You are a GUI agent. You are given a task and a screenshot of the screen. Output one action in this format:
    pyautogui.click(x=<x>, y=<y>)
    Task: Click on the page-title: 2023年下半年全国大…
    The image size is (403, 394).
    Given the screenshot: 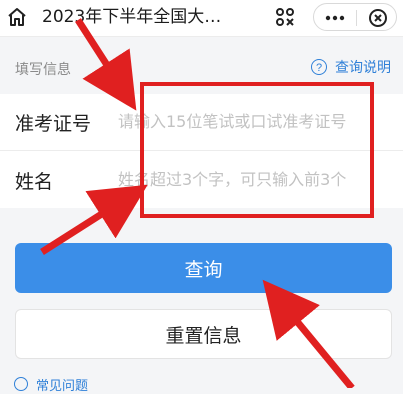 What is the action you would take?
    pyautogui.click(x=132, y=17)
    